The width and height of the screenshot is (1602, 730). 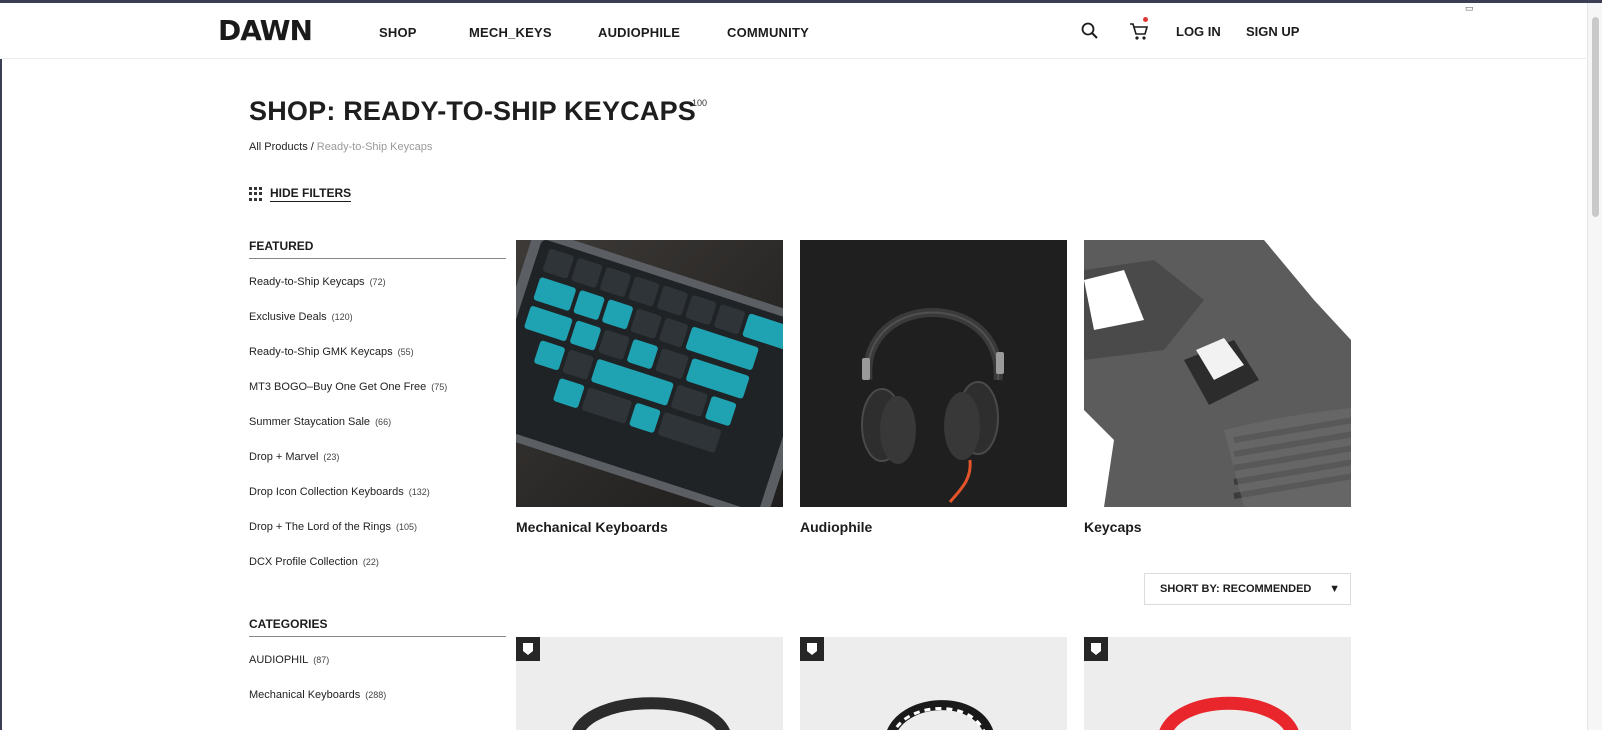 What do you see at coordinates (279, 660) in the screenshot?
I see `filter-item-label: AUDIOPHIL` at bounding box center [279, 660].